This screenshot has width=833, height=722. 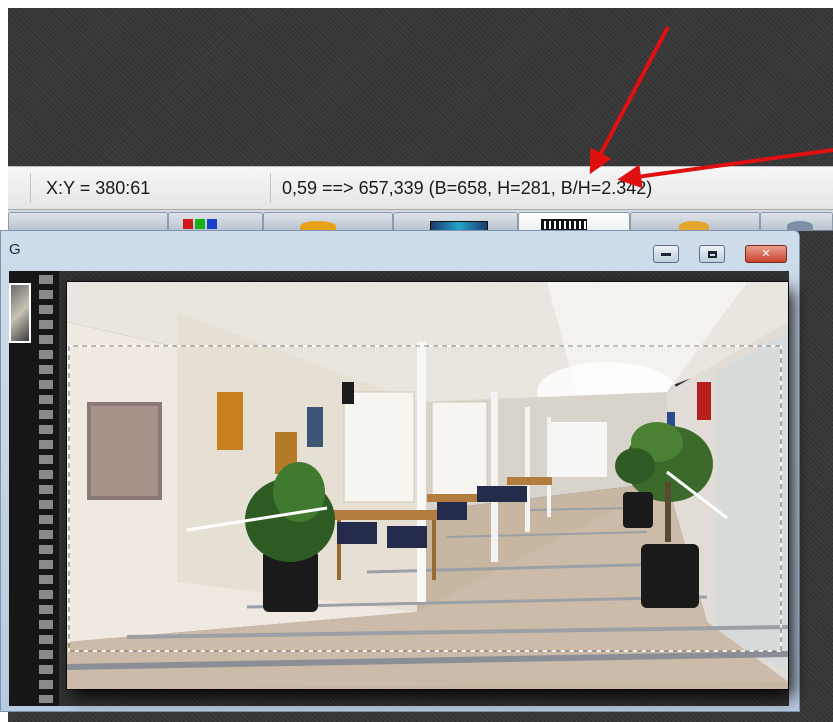 I want to click on maximize-button, so click(x=712, y=254).